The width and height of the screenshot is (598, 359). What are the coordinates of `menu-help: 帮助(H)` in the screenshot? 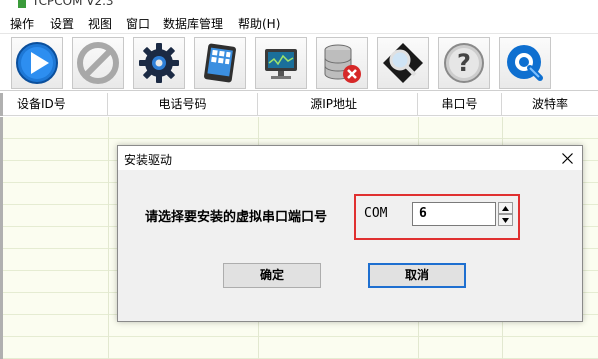 It's located at (259, 23).